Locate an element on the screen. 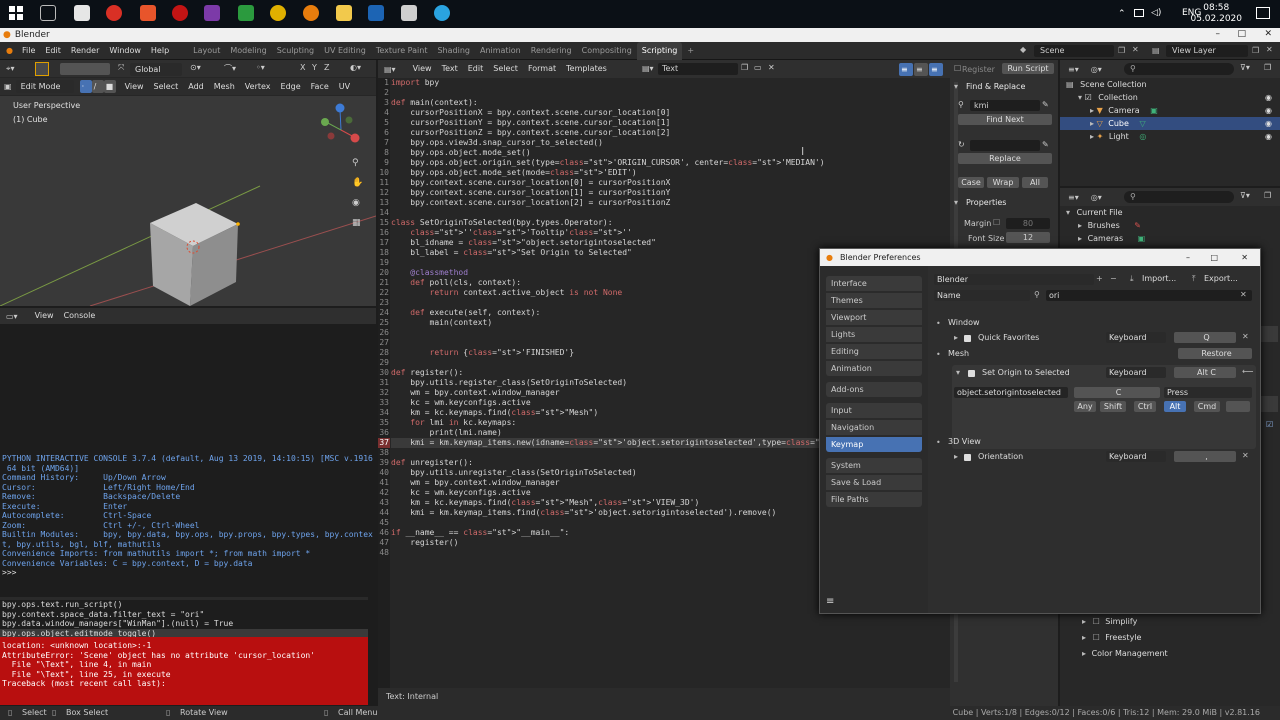 Image resolution: width=1280 pixels, height=720 pixels. freestyle-checkbox: ☐ is located at coordinates (1096, 637).